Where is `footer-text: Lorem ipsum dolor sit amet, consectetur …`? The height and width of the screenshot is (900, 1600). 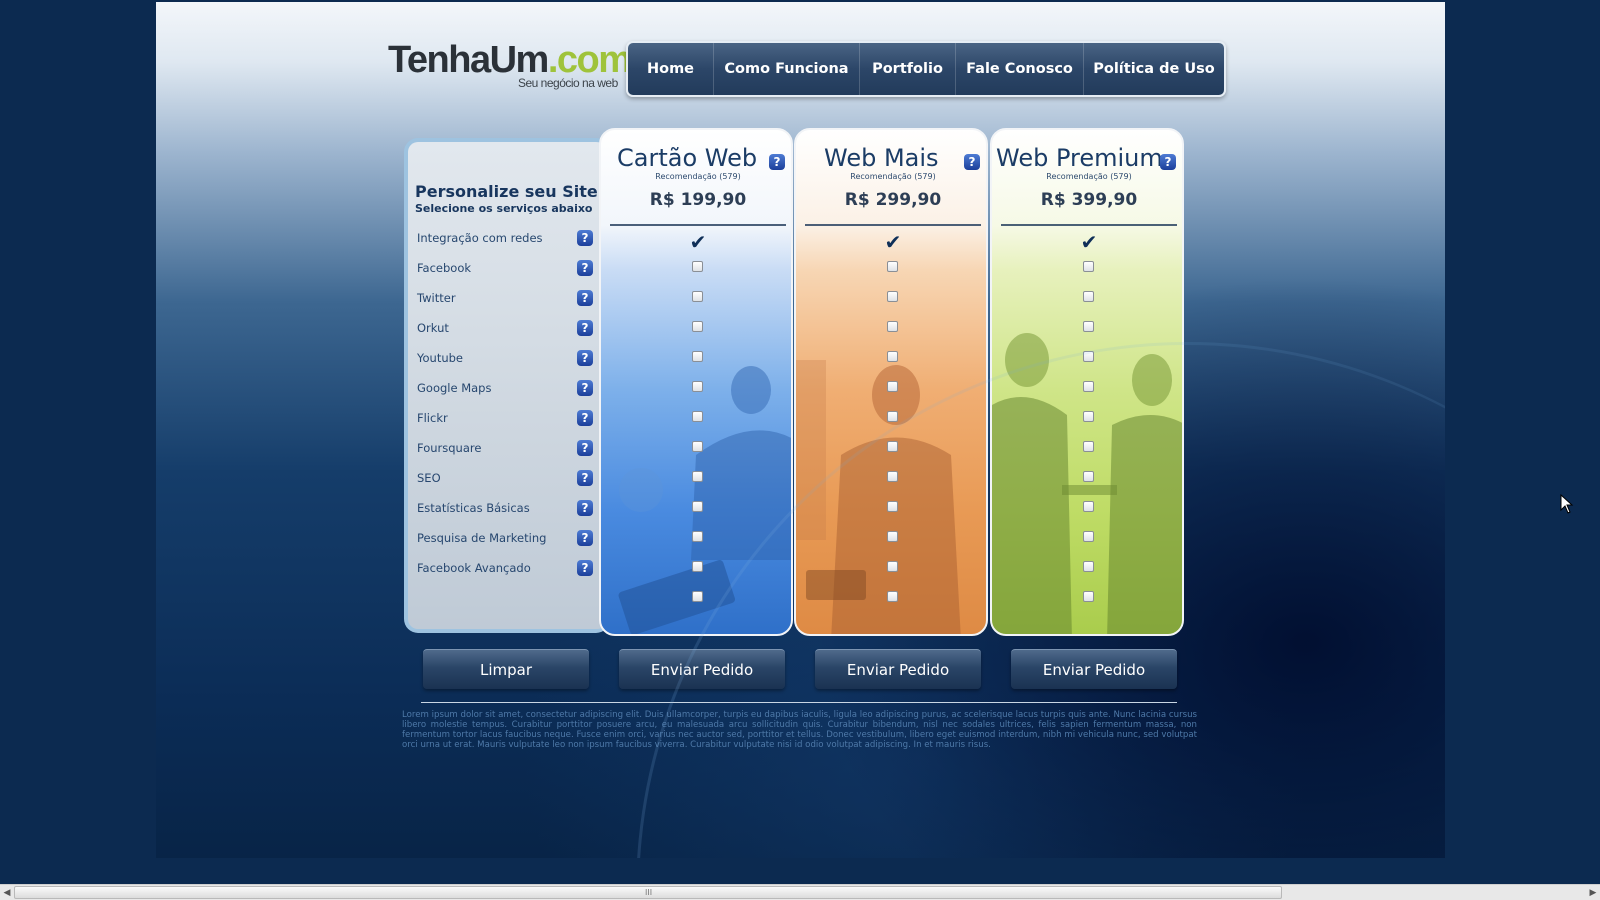
footer-text: Lorem ipsum dolor sit amet, consectetur … is located at coordinates (799, 730).